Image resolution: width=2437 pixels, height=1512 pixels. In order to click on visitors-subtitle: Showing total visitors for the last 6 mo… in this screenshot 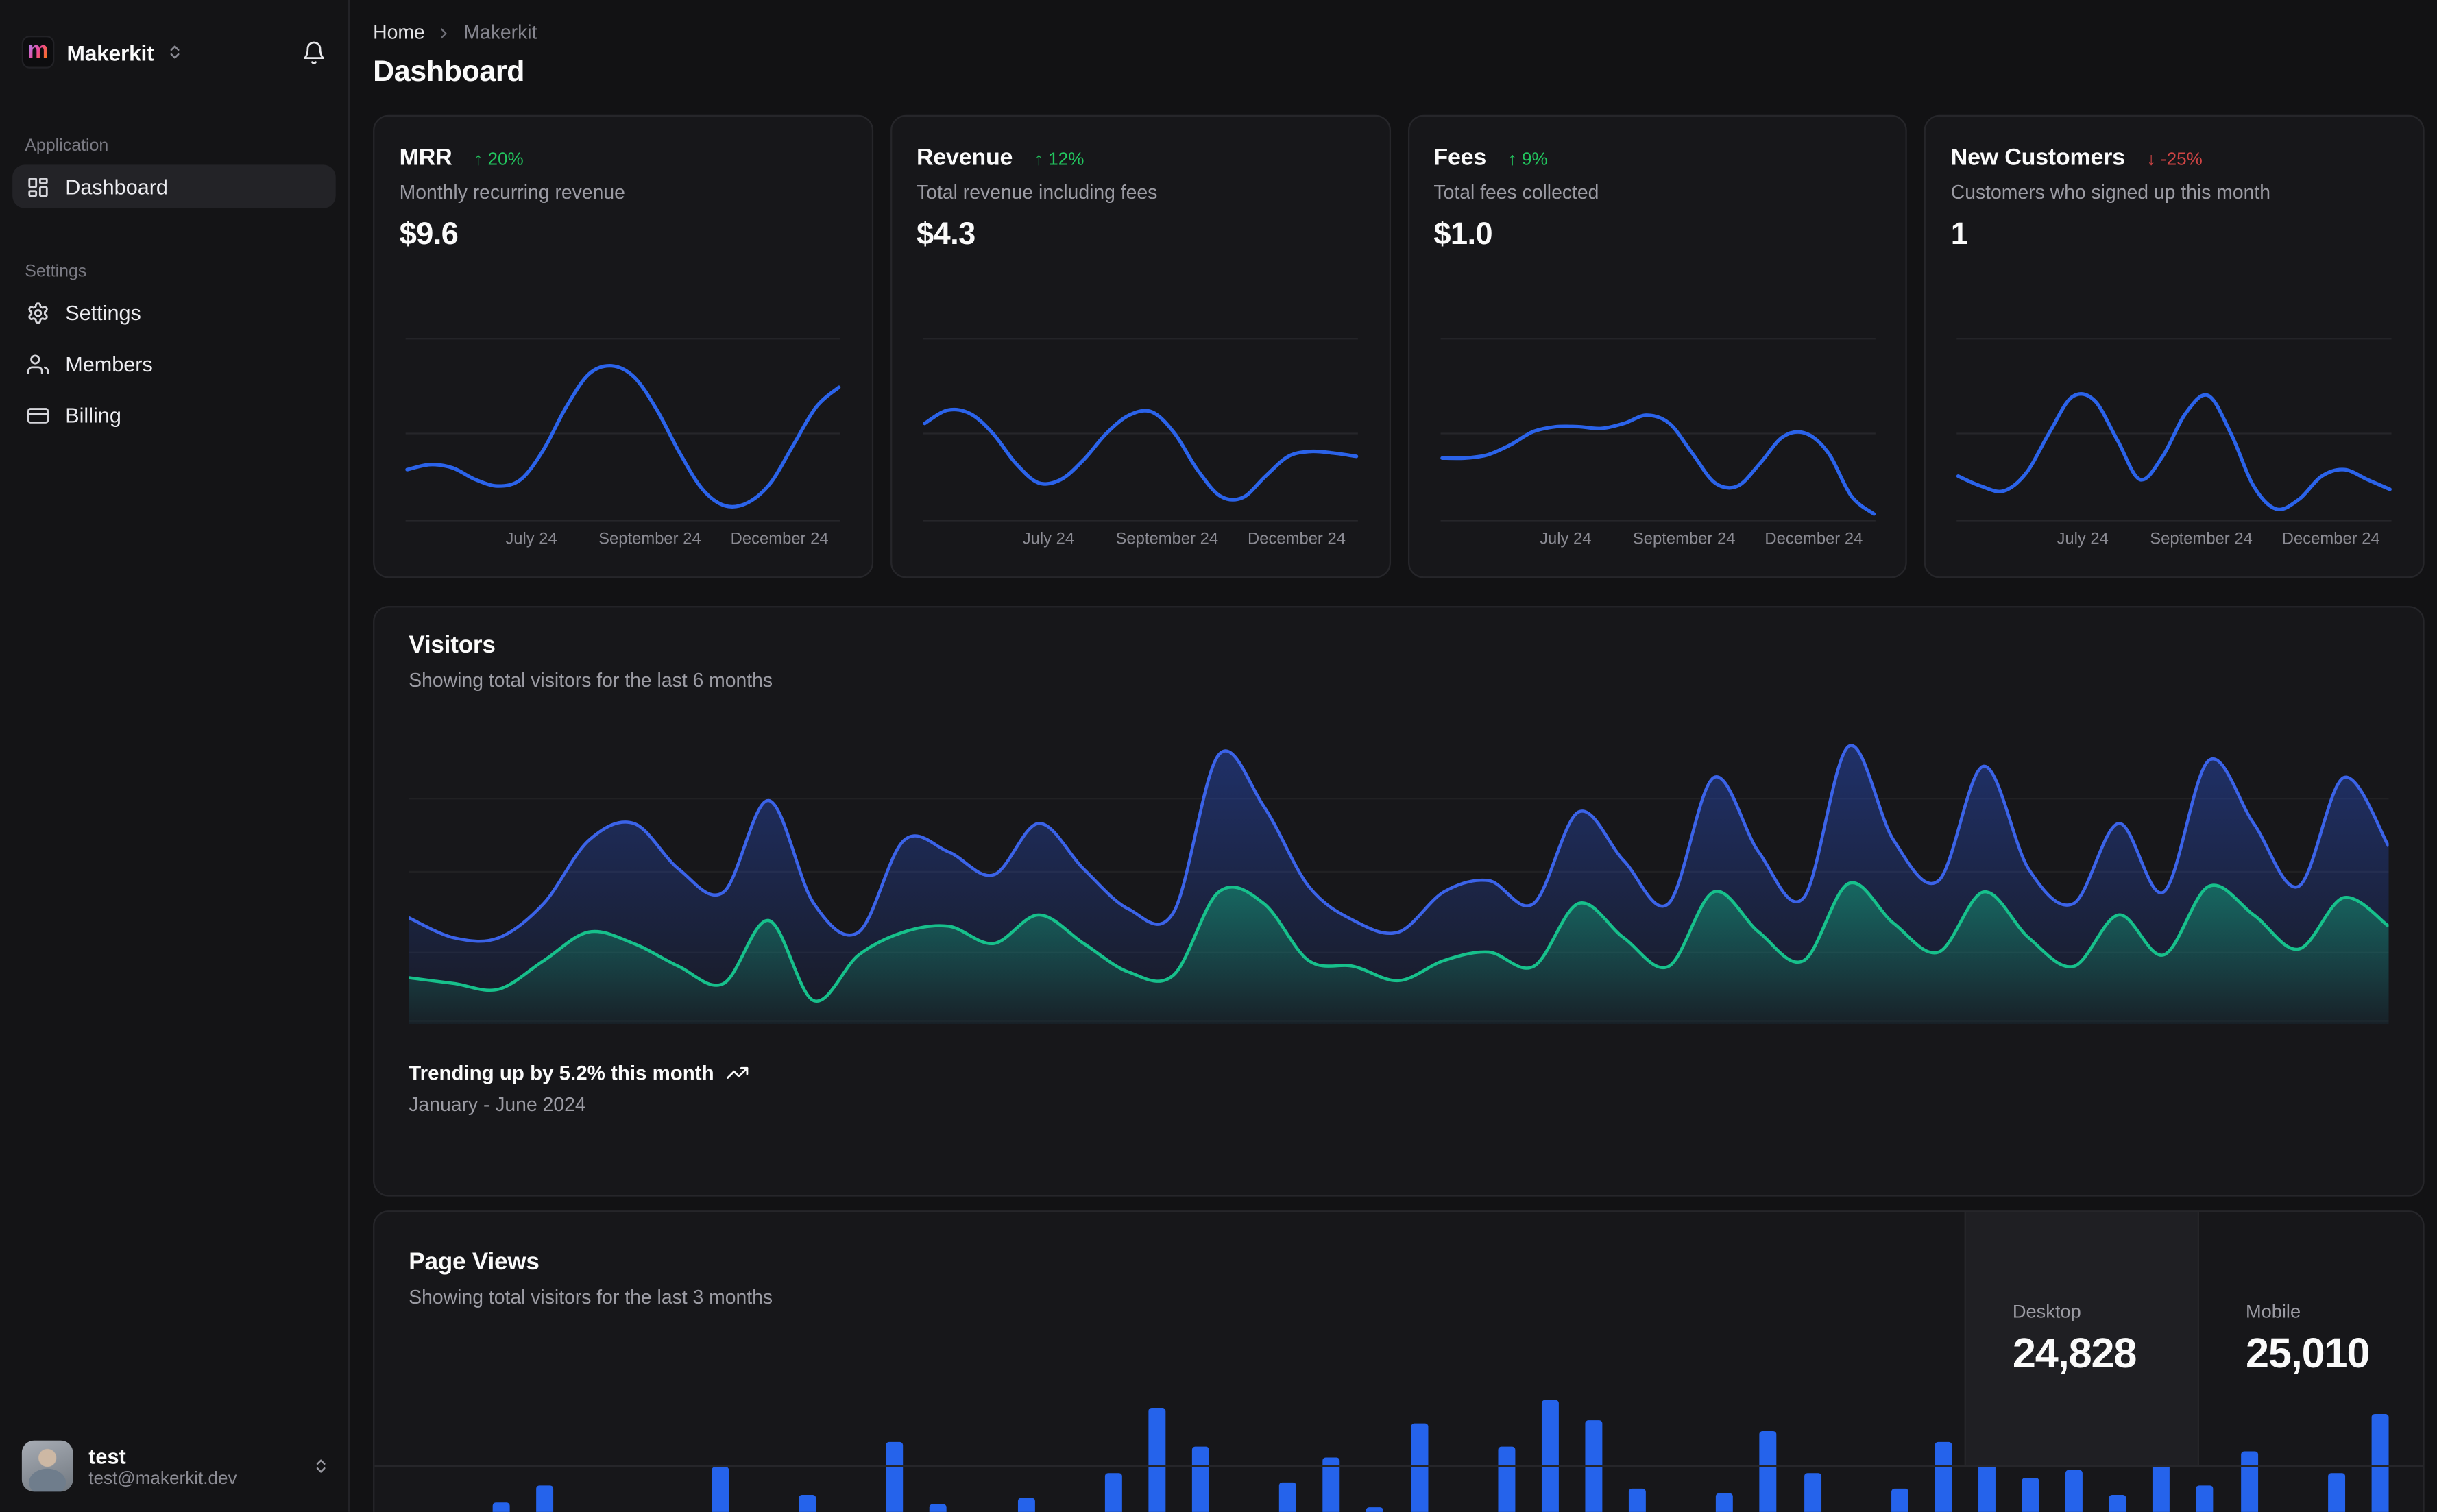, I will do `click(591, 681)`.